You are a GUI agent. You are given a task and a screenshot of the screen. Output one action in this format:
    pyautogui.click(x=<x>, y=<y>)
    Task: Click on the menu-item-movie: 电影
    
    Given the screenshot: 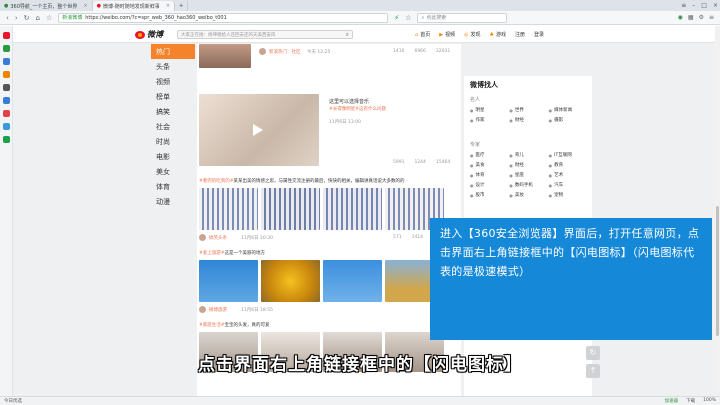 What is the action you would take?
    pyautogui.click(x=173, y=156)
    